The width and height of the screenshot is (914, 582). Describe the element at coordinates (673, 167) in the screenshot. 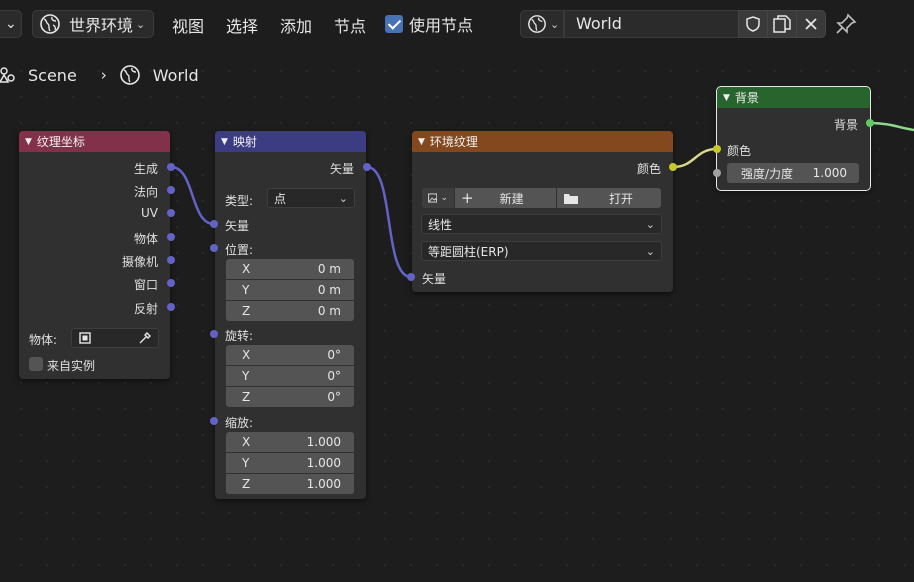

I see `socket-envtex-color-out` at that location.